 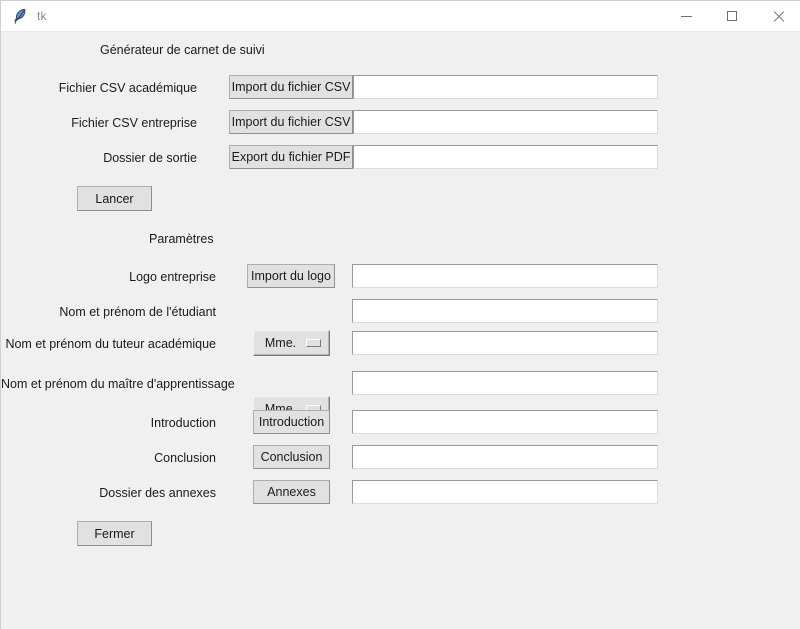 What do you see at coordinates (505, 87) in the screenshot?
I see `input-csv-academique` at bounding box center [505, 87].